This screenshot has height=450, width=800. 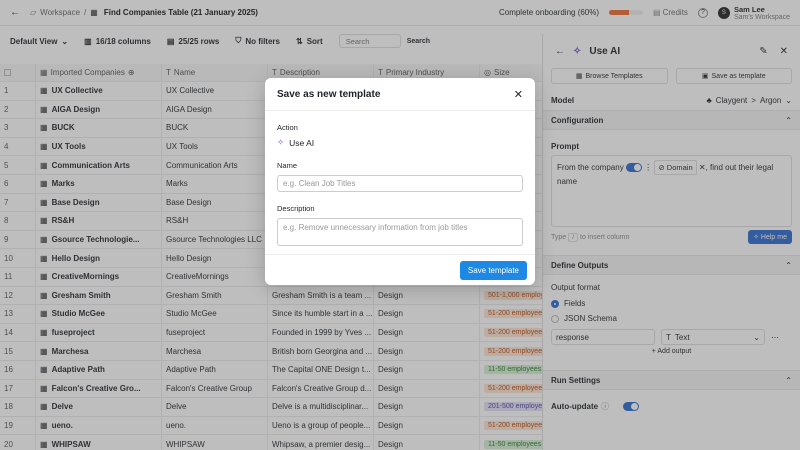 What do you see at coordinates (329, 94) in the screenshot?
I see `modal-title: Save as new template` at bounding box center [329, 94].